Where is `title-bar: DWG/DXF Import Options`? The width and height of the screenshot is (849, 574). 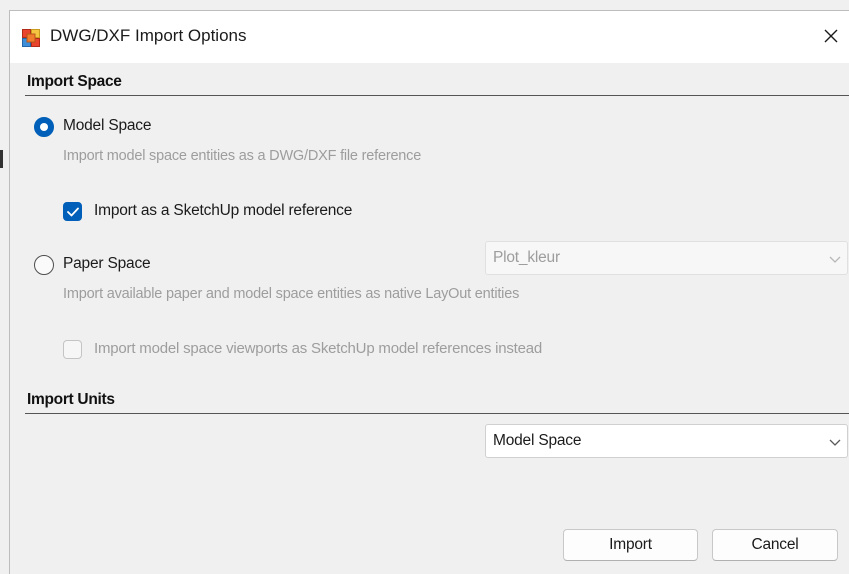 title-bar: DWG/DXF Import Options is located at coordinates (429, 37).